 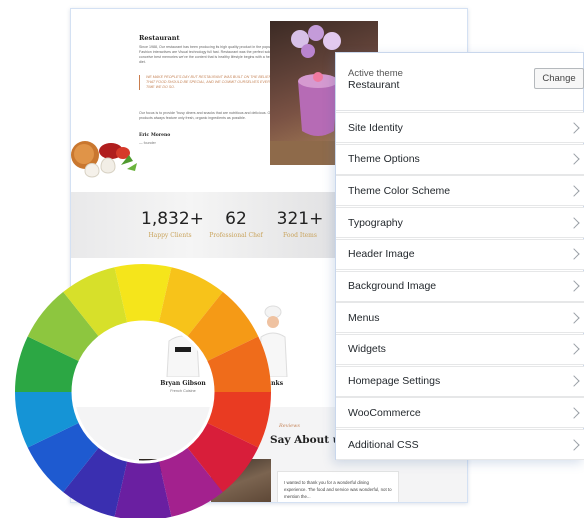 I want to click on active-theme-header: Active theme Restaurant Change, so click(x=460, y=82).